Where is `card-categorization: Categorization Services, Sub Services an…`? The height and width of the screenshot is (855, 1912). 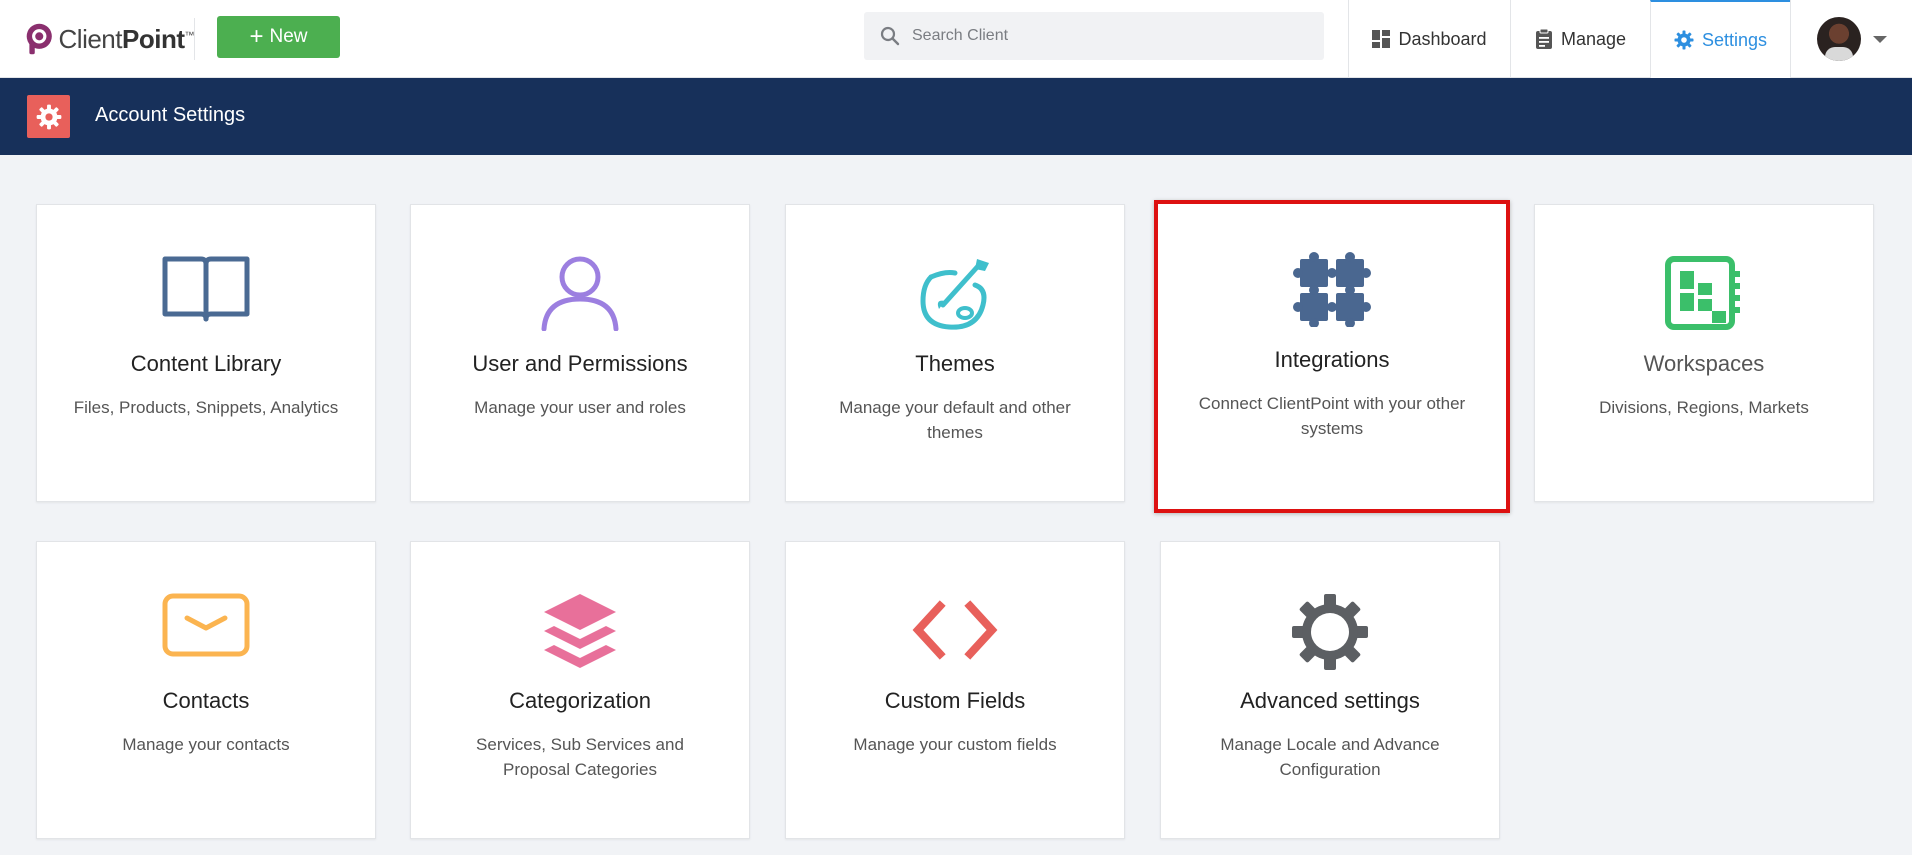
card-categorization: Categorization Services, Sub Services an… is located at coordinates (580, 690).